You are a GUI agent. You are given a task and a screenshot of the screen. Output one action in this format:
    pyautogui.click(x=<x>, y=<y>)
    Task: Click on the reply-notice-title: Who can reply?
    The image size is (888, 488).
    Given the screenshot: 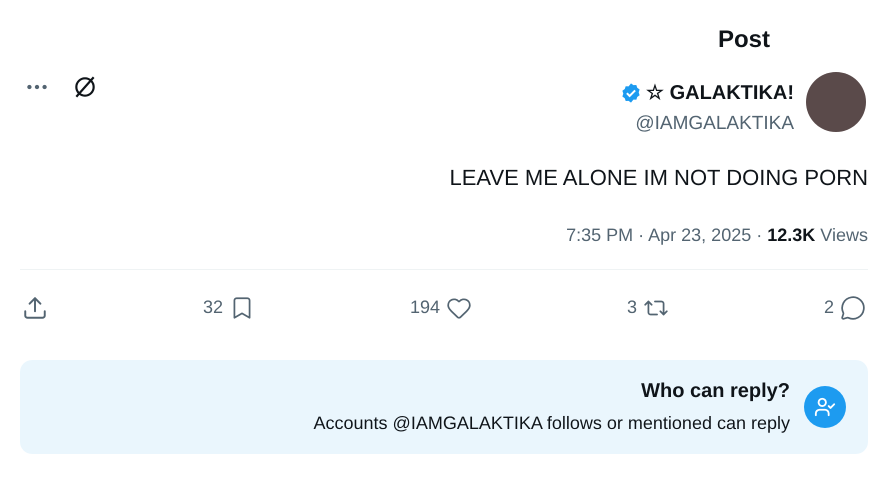 What is the action you would take?
    pyautogui.click(x=715, y=391)
    